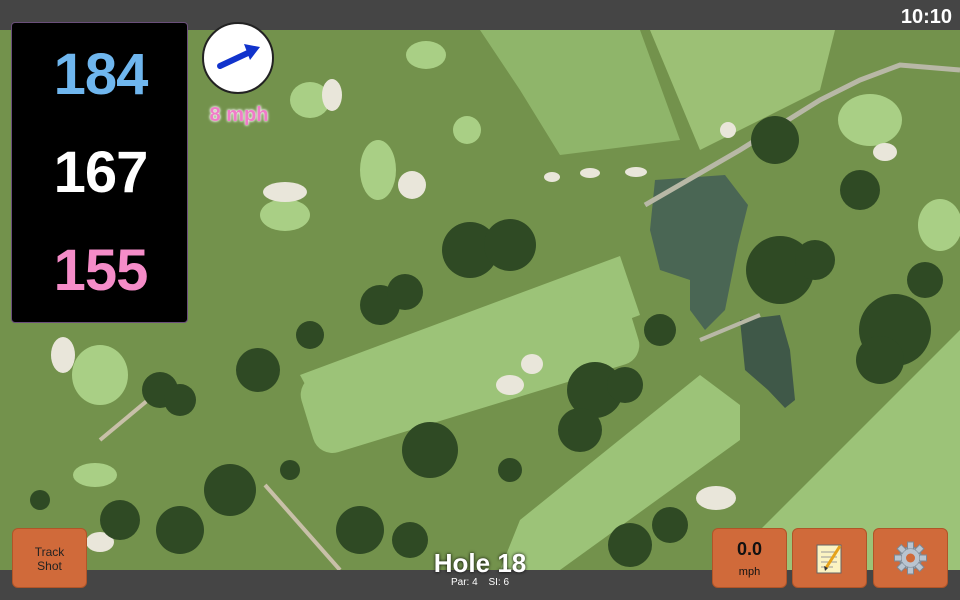 The height and width of the screenshot is (600, 960). I want to click on clock: 10:10, so click(926, 17).